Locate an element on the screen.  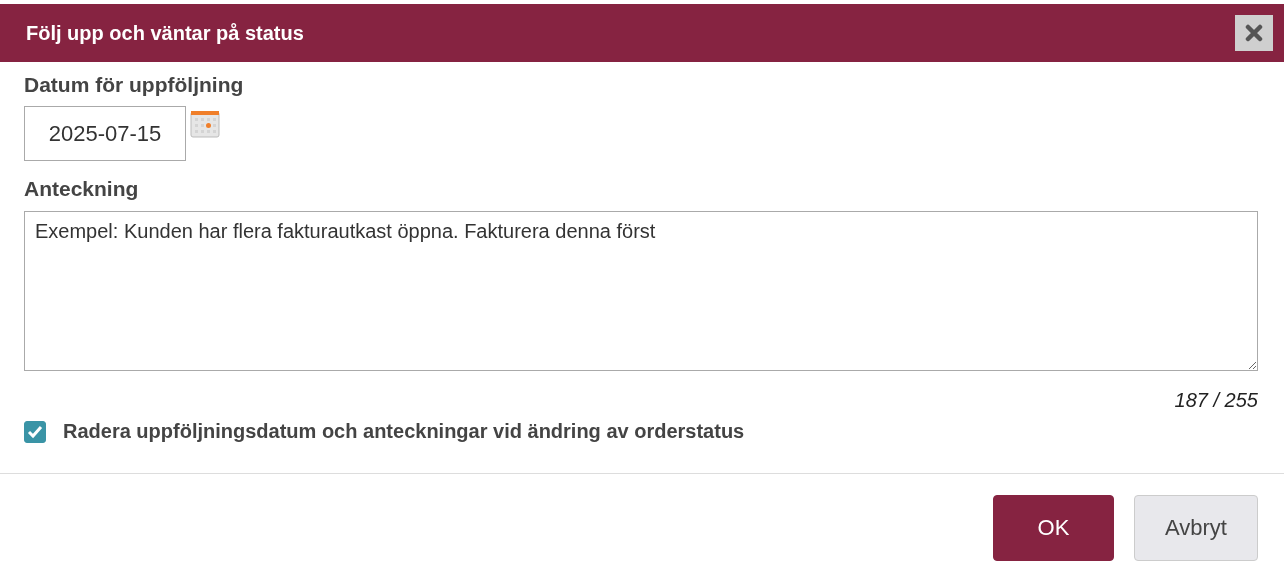
date-field: 2025-07-15 is located at coordinates (105, 133).